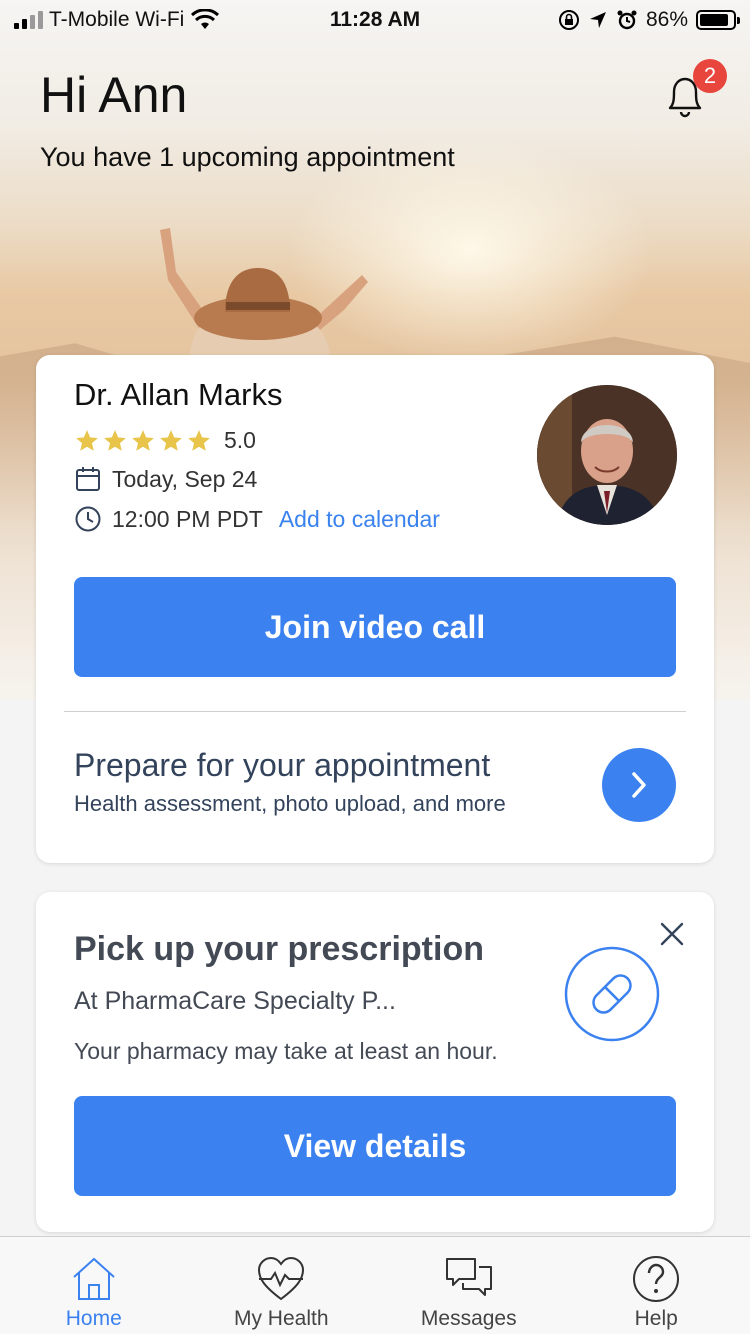  Describe the element at coordinates (264, 294) in the screenshot. I see `hero-image` at that location.